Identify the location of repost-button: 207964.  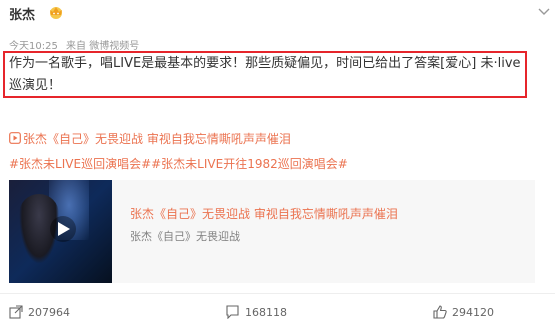
(39, 312).